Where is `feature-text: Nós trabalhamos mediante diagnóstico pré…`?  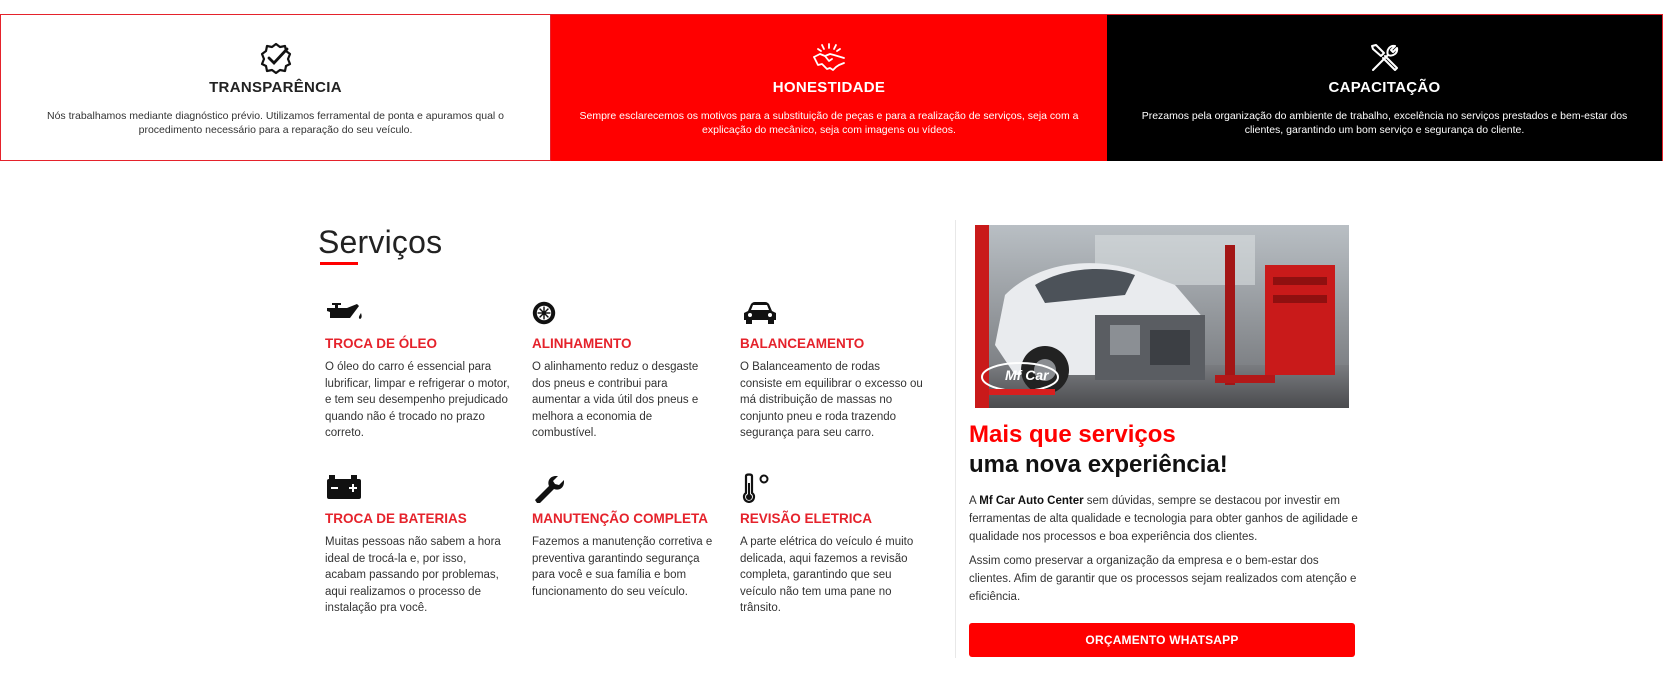 feature-text: Nós trabalhamos mediante diagnóstico pré… is located at coordinates (275, 123).